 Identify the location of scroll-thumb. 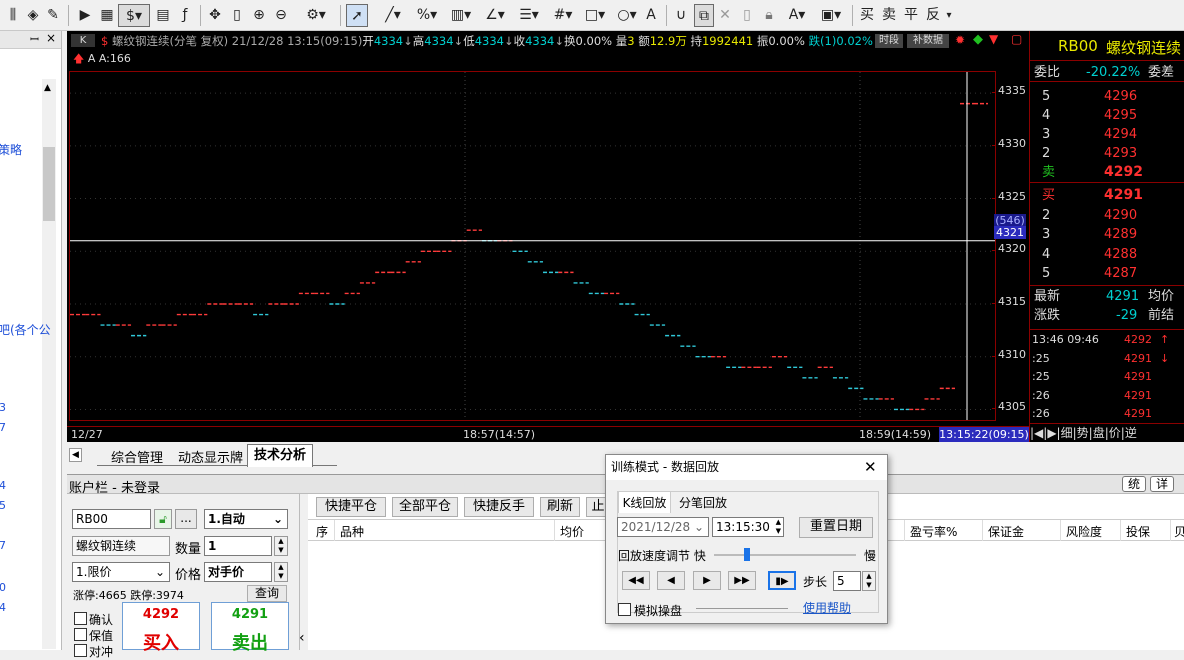
(49, 184).